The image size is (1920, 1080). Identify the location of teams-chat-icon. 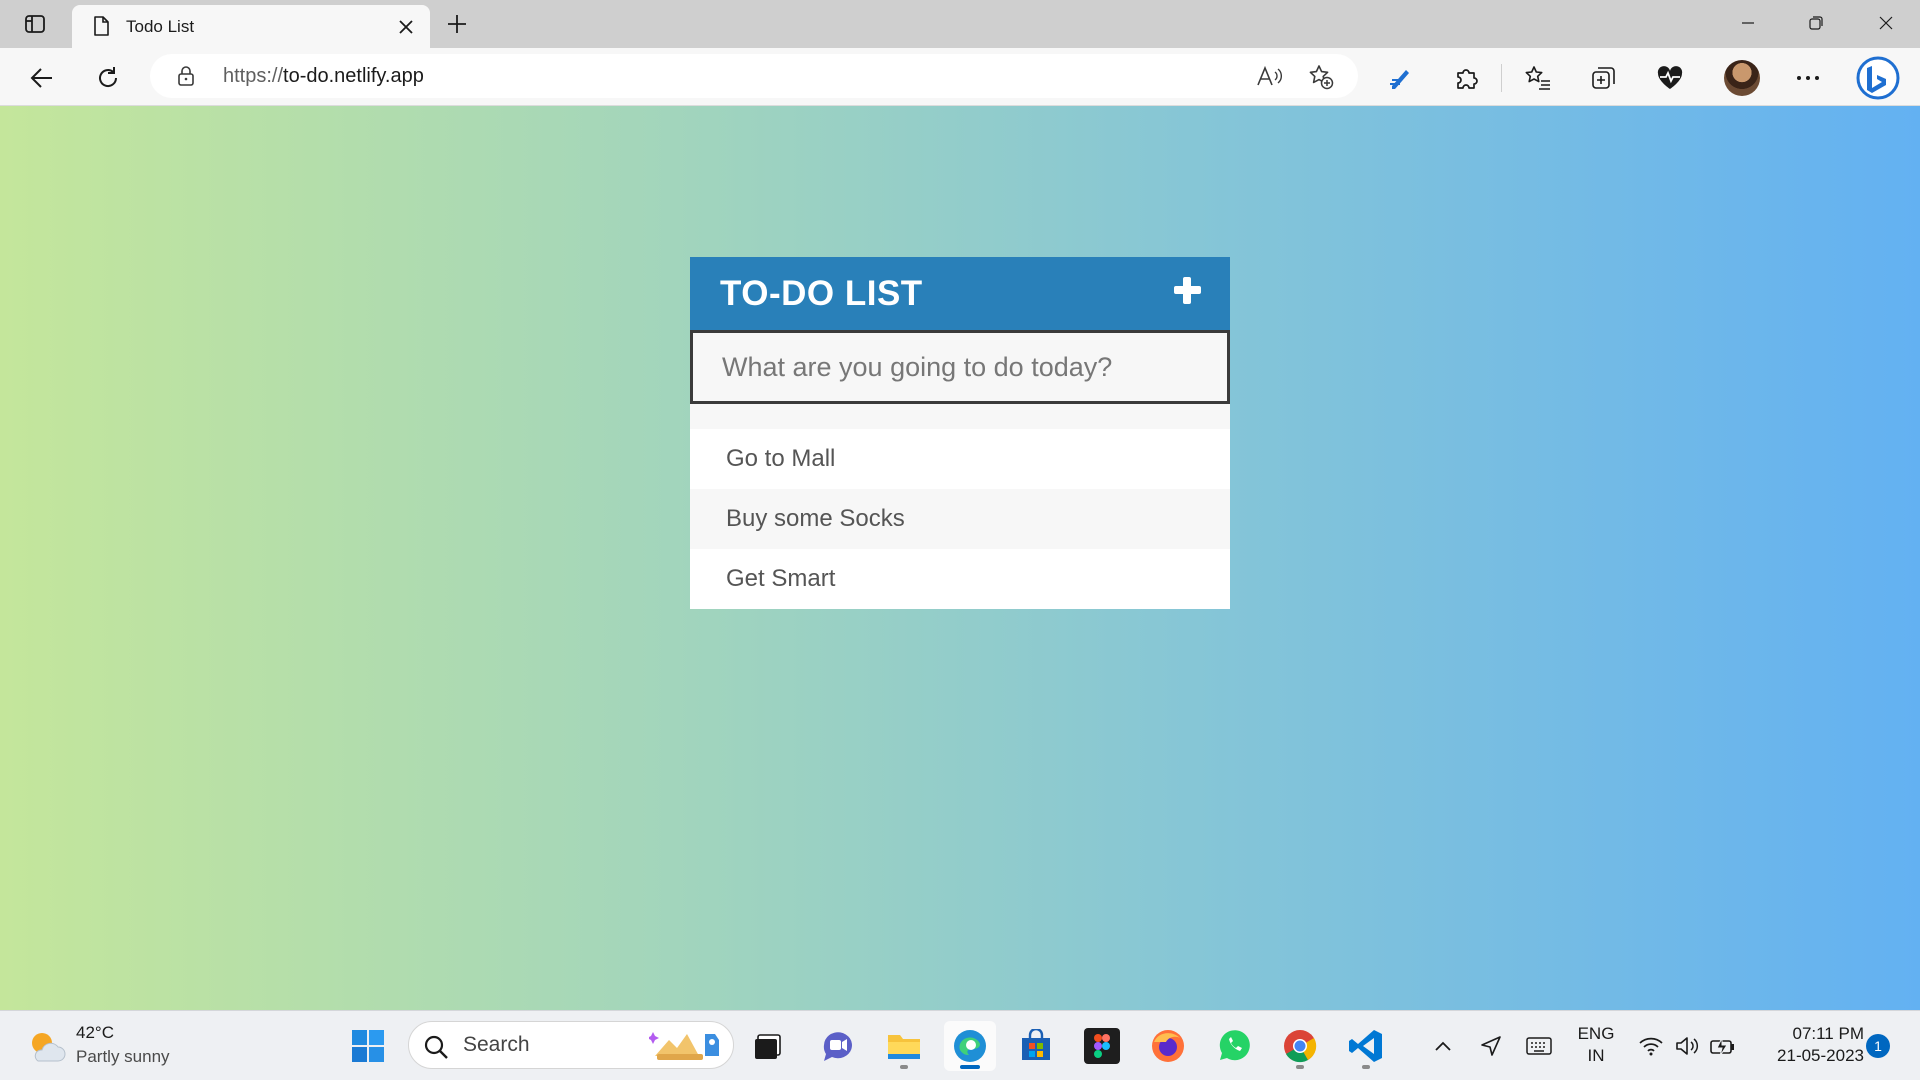
(837, 1046).